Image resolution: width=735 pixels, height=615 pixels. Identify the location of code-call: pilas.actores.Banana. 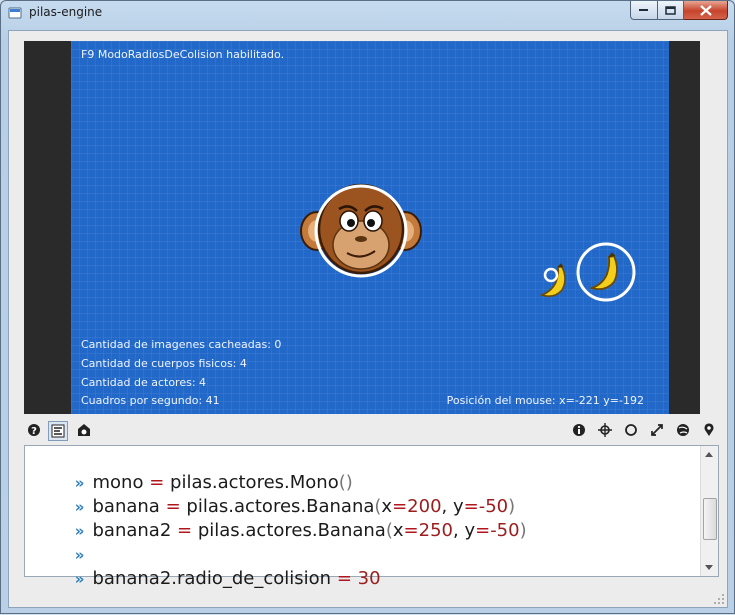
(291, 530).